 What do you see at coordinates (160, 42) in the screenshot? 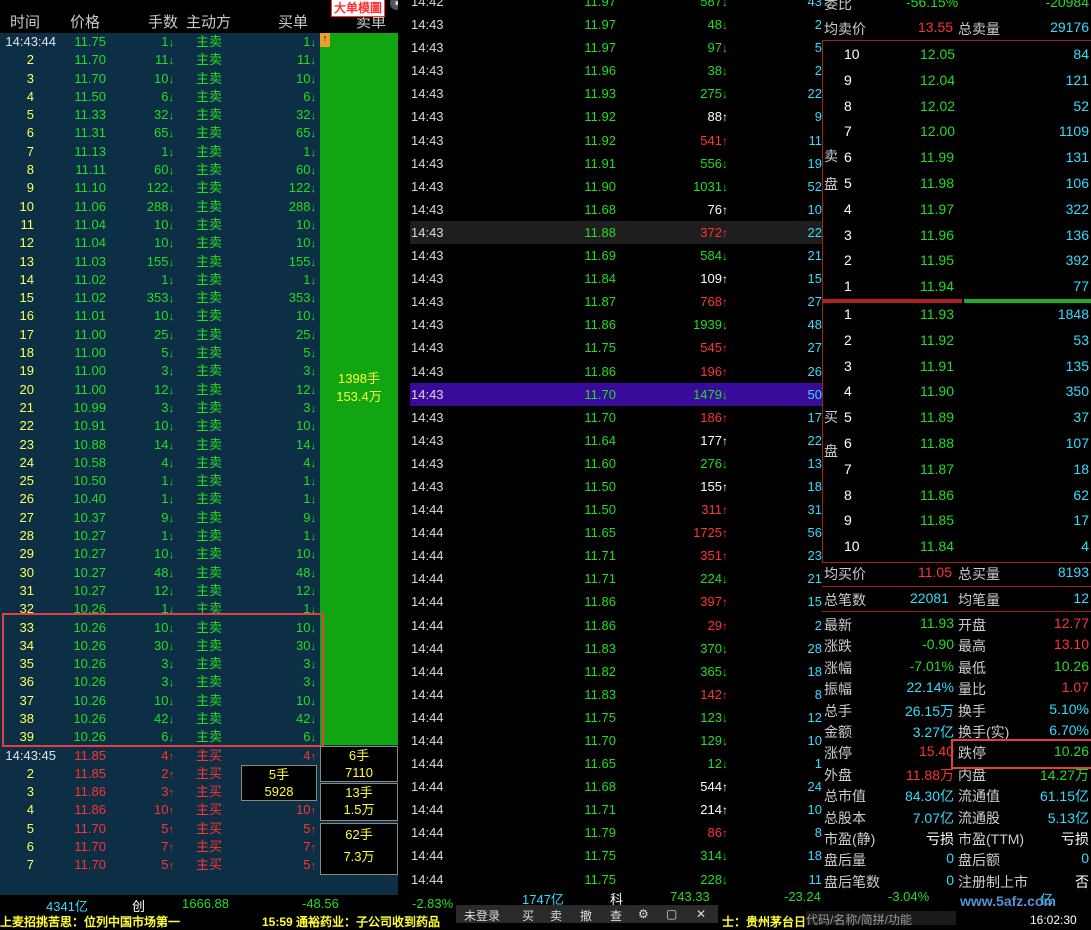
I see `table-row: 14:43:44 11.75 1↓ 主卖 1↓` at bounding box center [160, 42].